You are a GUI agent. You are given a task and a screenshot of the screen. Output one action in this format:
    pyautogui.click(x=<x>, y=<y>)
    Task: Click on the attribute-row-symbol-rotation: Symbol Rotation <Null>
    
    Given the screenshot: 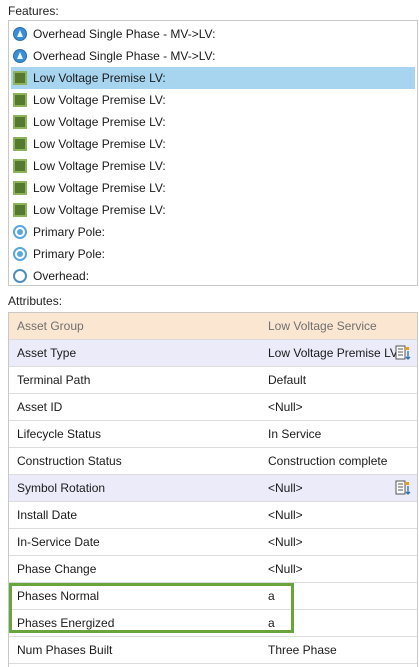 What is the action you would take?
    pyautogui.click(x=213, y=488)
    